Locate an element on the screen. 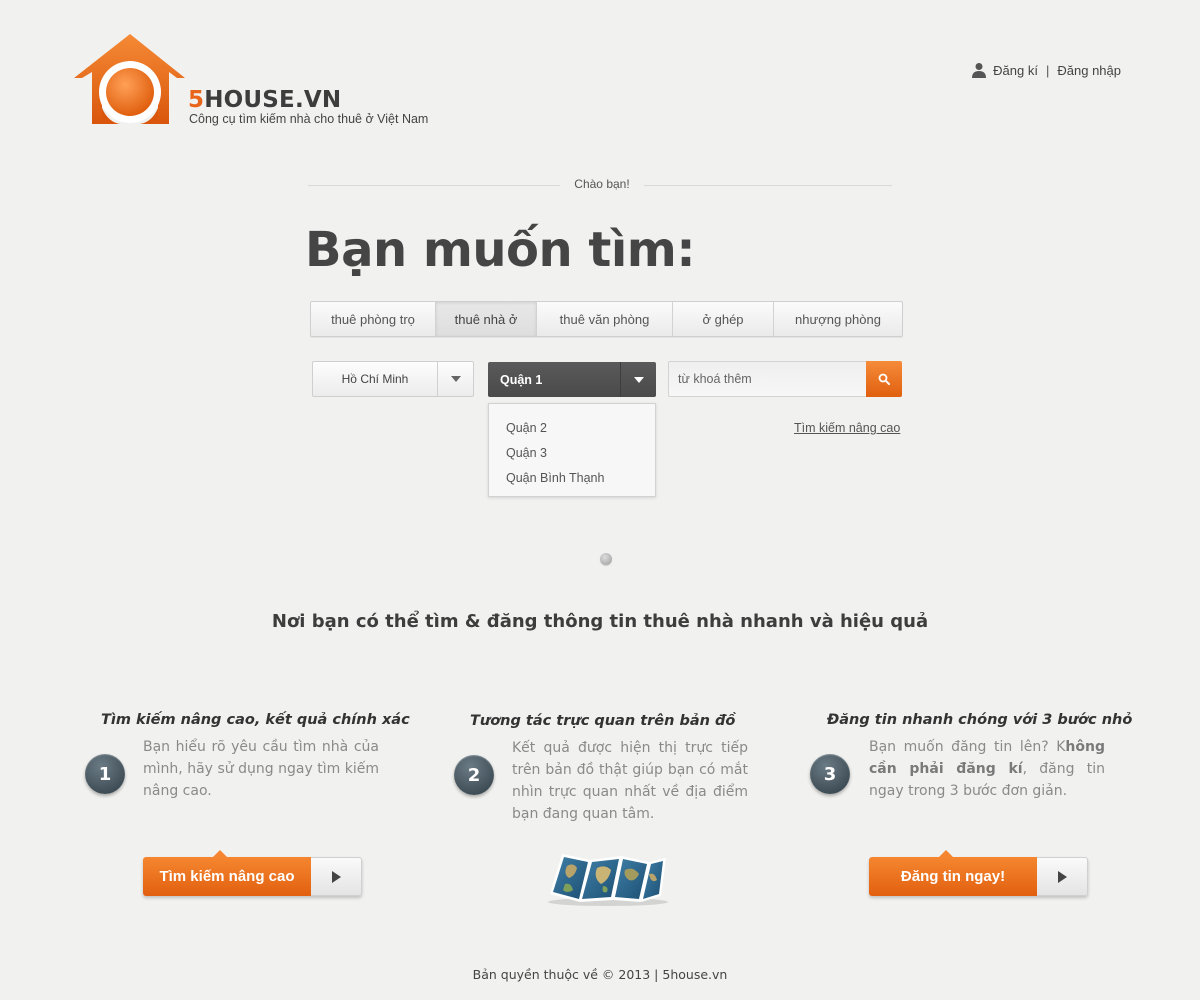 This screenshot has width=1200, height=1000. auth-links: Đăng kí | Đăng nhập is located at coordinates (1046, 70).